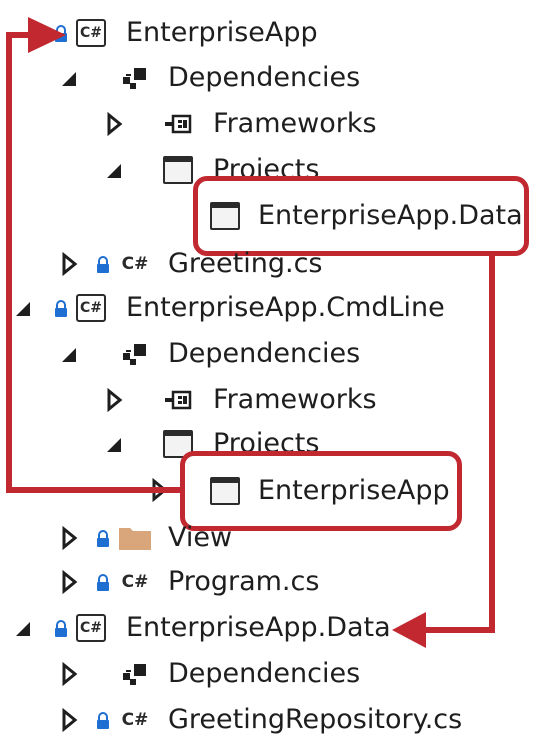  What do you see at coordinates (47, 35) in the screenshot?
I see `arrowhead-left` at bounding box center [47, 35].